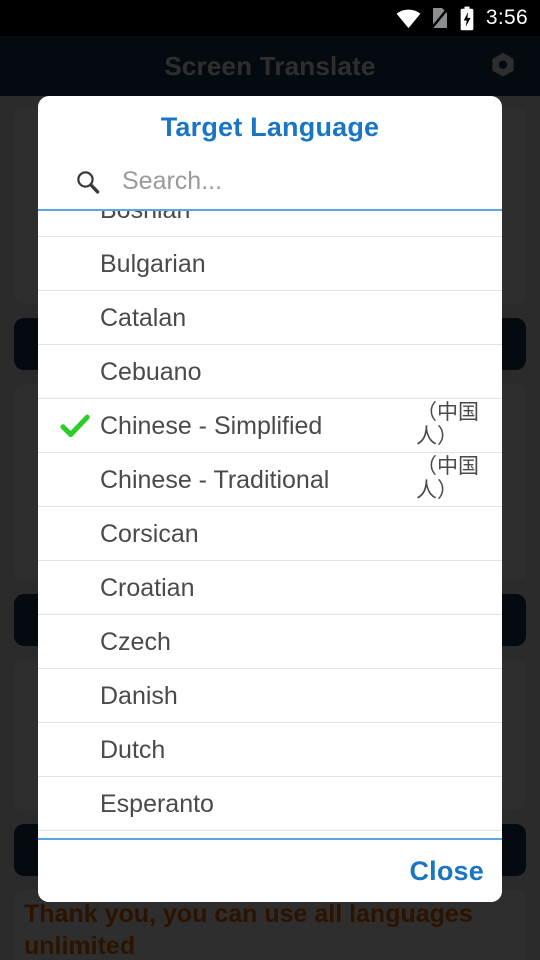 This screenshot has width=540, height=960. Describe the element at coordinates (270, 804) in the screenshot. I see `language-row: Esperanto` at that location.